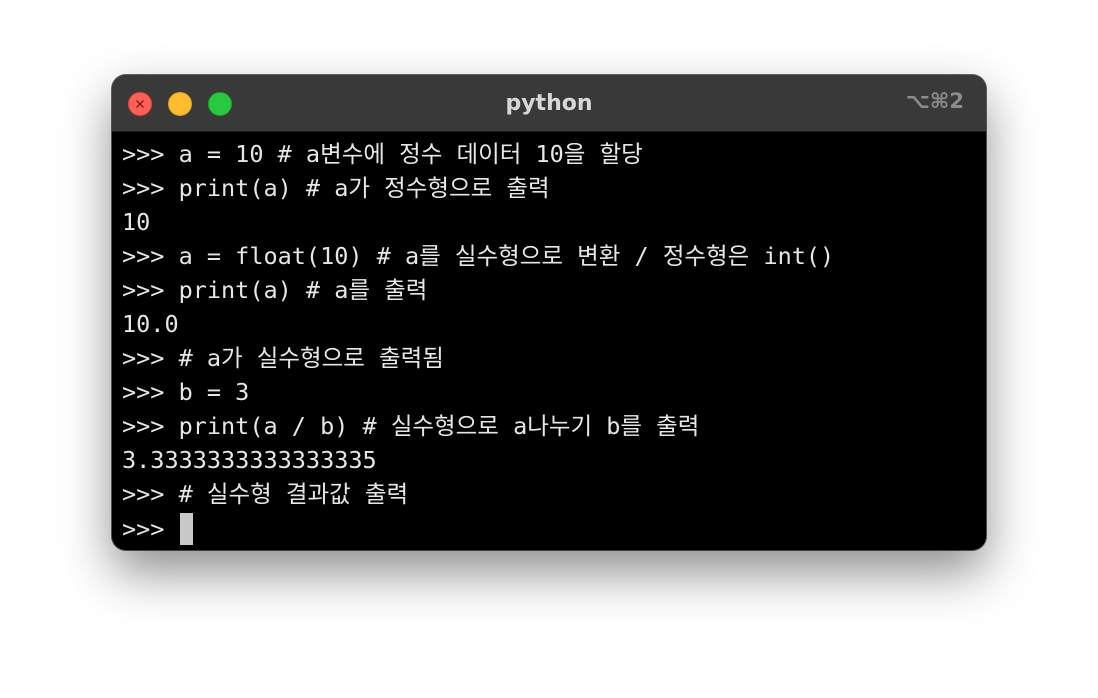 This screenshot has width=1098, height=698. I want to click on terminal-line: >>> print(a) # a가 정수형으로 출력, so click(336, 188).